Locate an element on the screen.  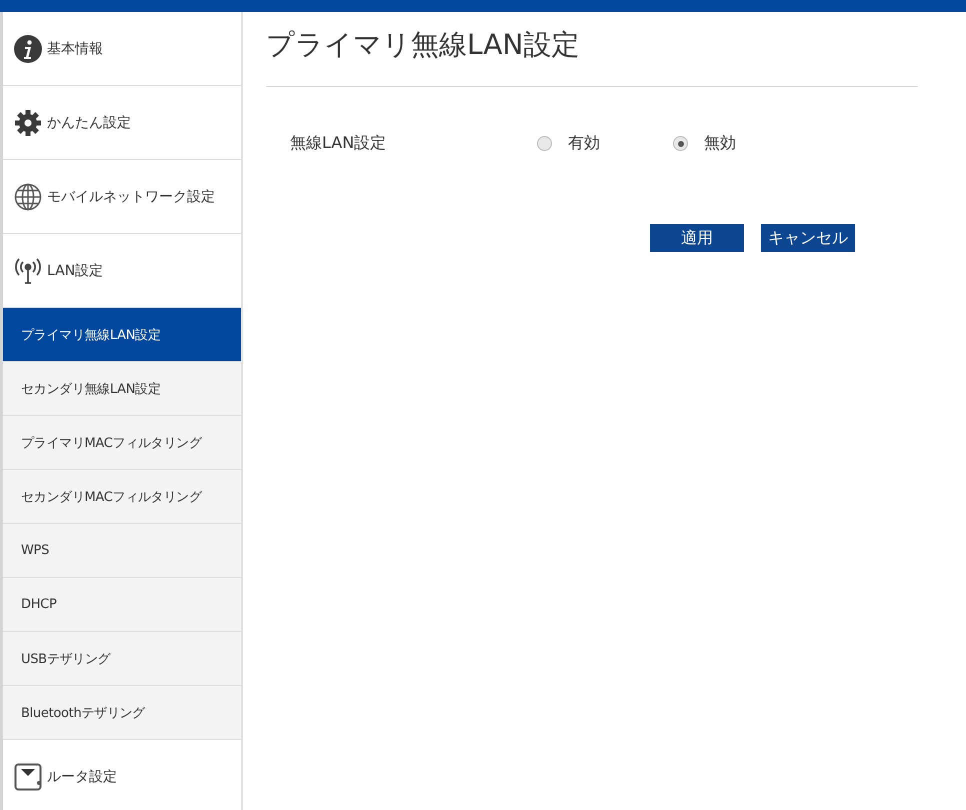
setting-label: 無線LAN設定 is located at coordinates (339, 143).